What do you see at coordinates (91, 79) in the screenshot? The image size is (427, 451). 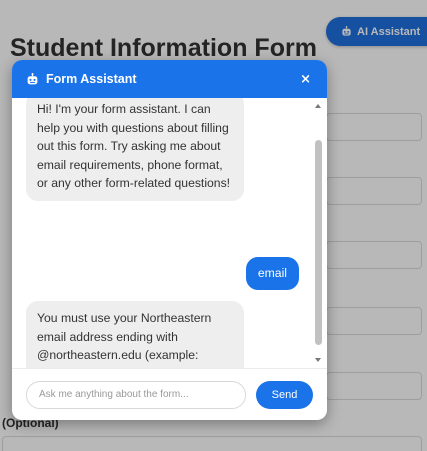 I see `chat-title: Form Assistant` at bounding box center [91, 79].